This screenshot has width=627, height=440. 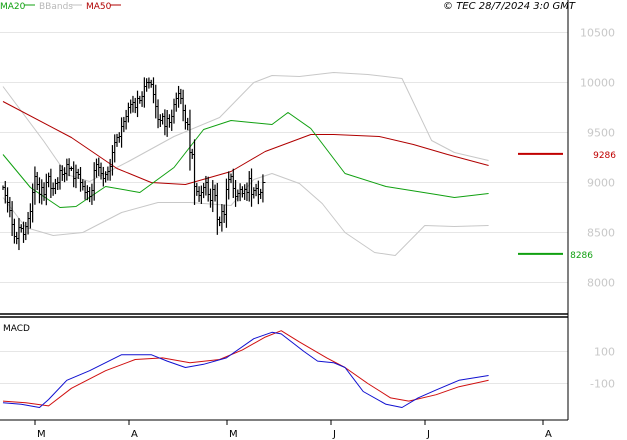 I want to click on macd-panel-label: MACD, so click(x=16, y=329).